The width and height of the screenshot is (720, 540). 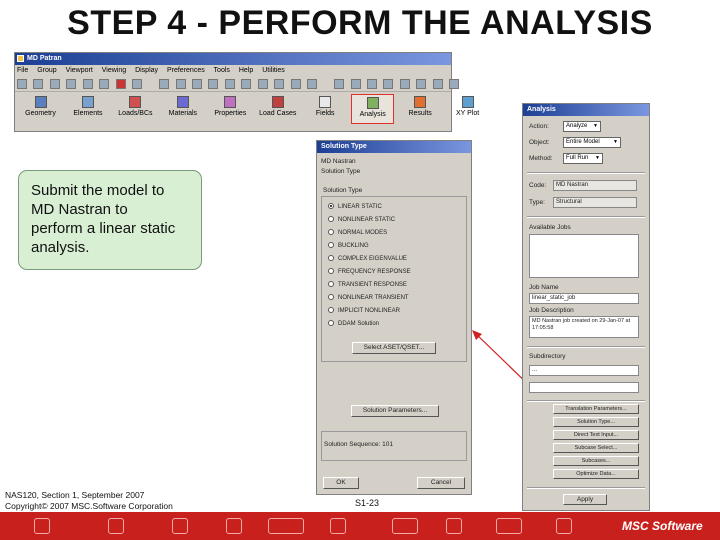 I want to click on available-jobs-list, so click(x=584, y=256).